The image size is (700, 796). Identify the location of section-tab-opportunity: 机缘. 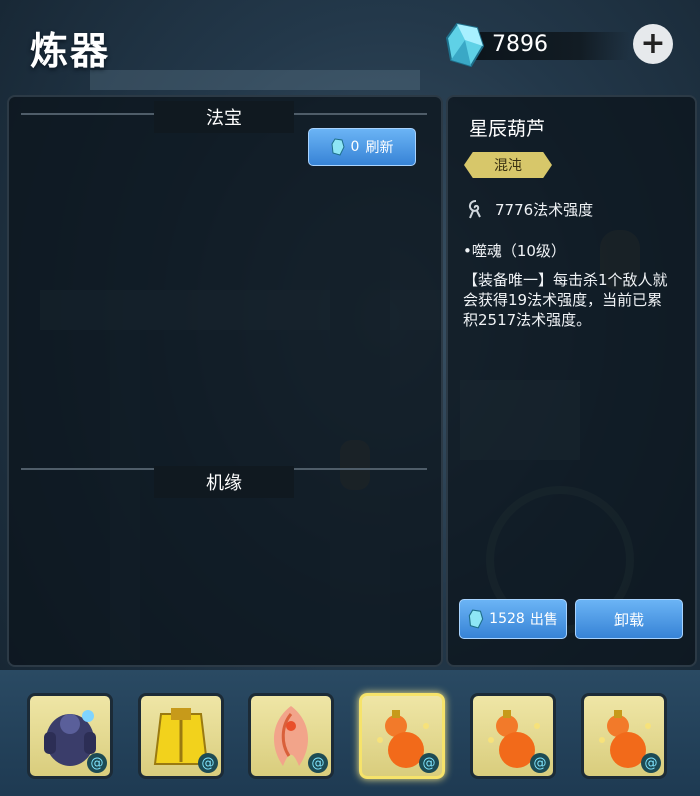
(224, 482).